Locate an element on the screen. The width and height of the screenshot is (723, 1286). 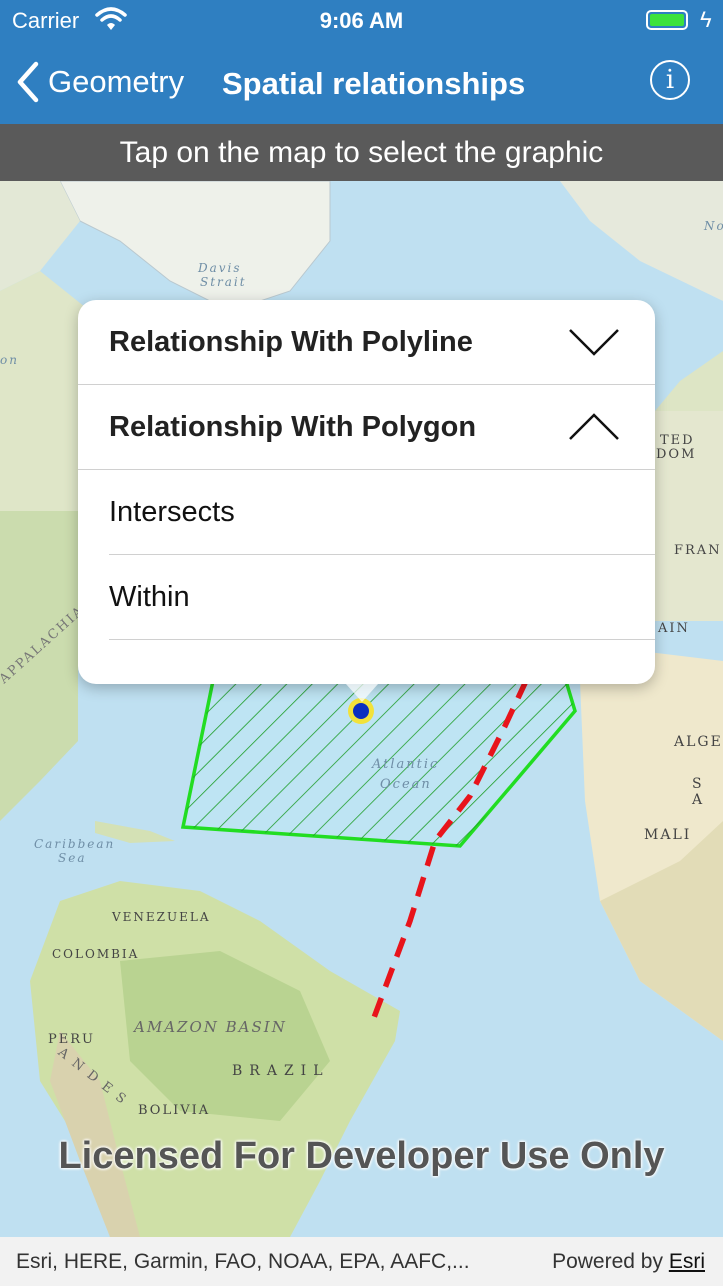
map-label-davis-strait: Davis is located at coordinates (220, 268).